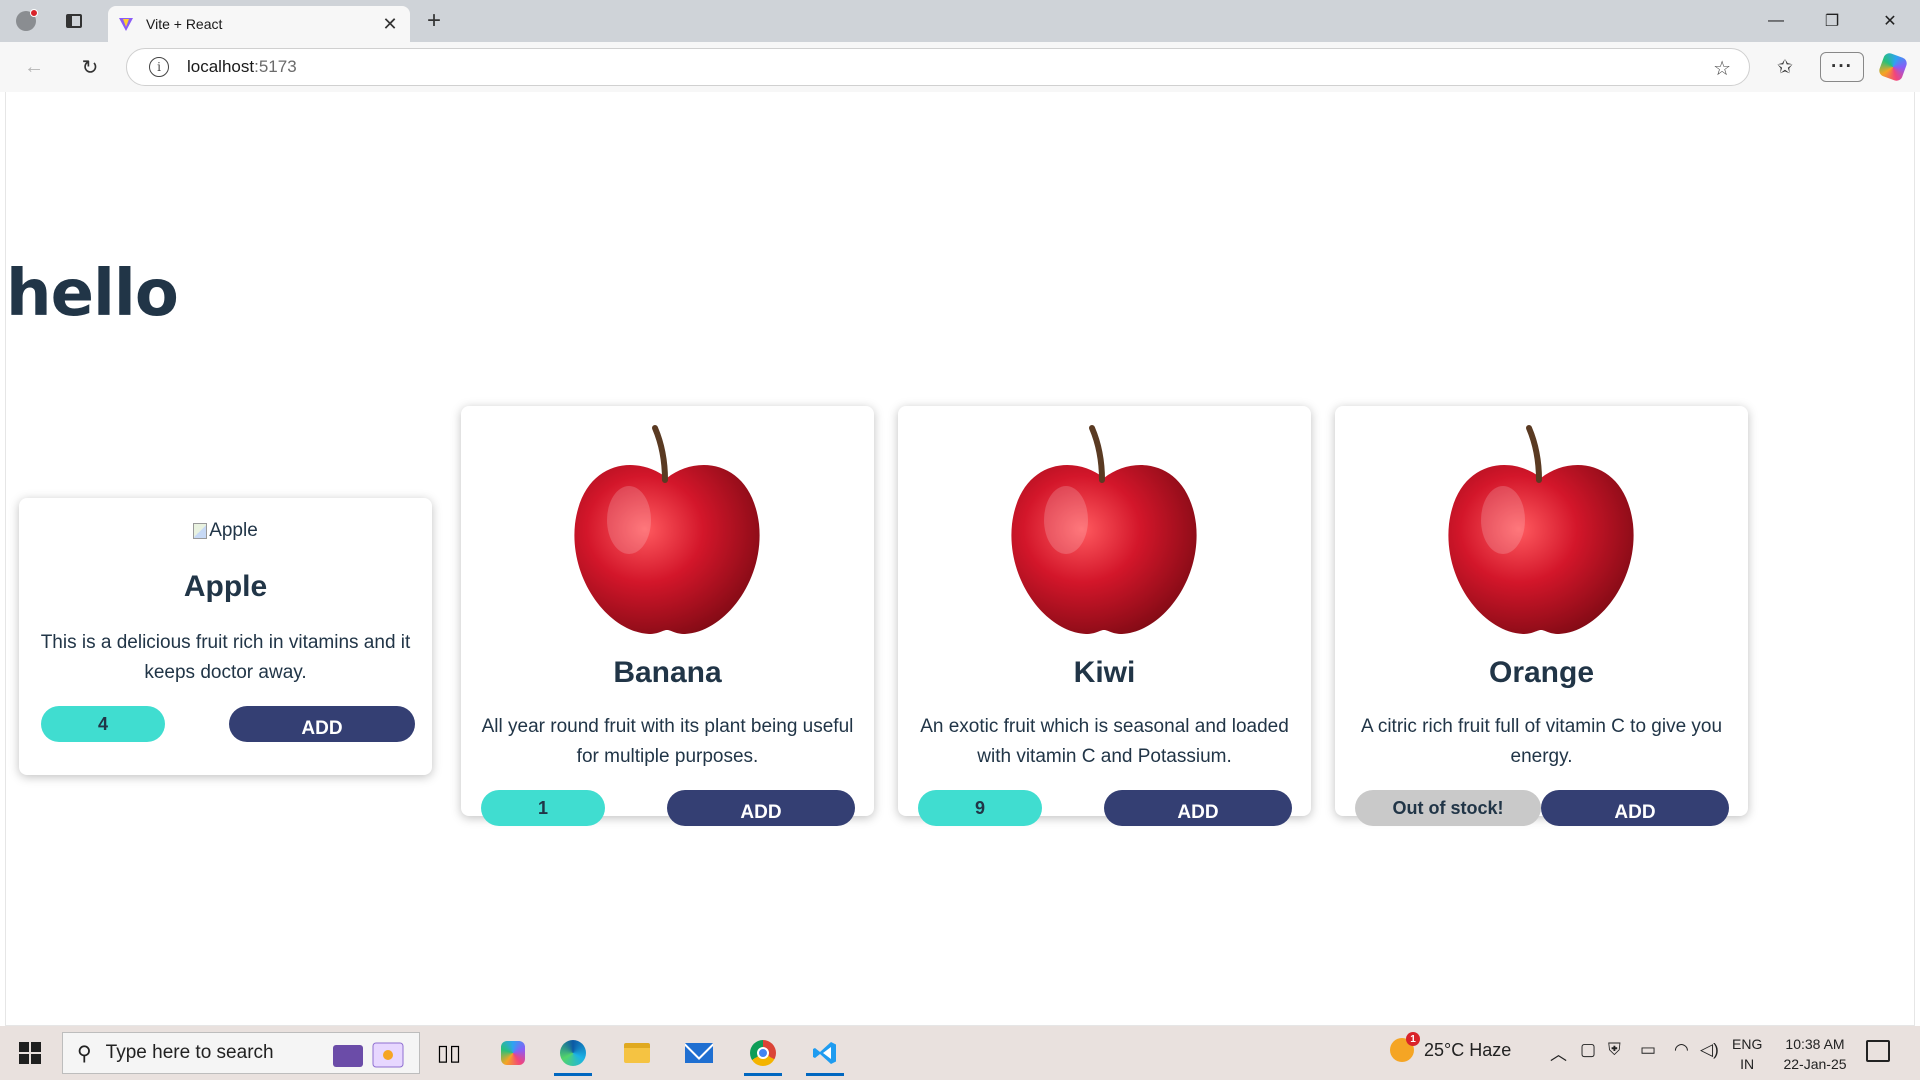 Image resolution: width=1920 pixels, height=1080 pixels. I want to click on product-name: Apple, so click(225, 586).